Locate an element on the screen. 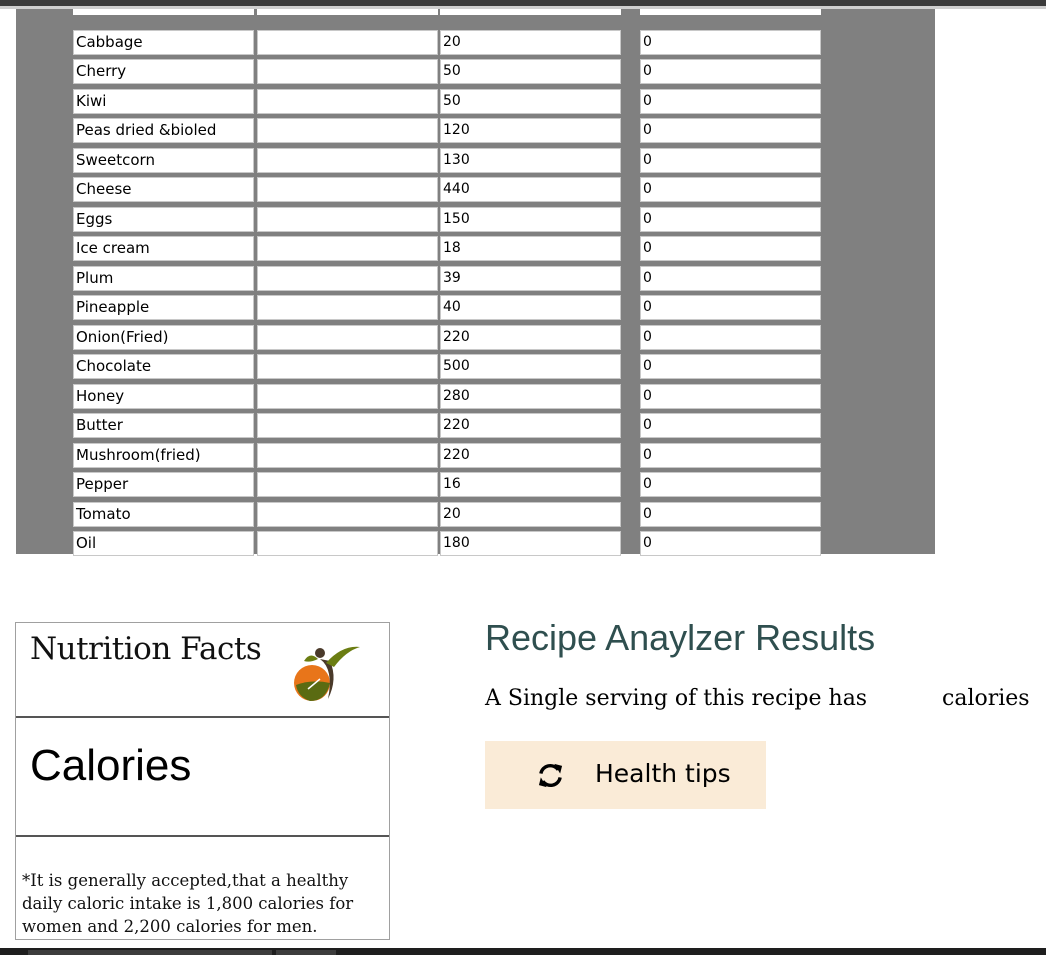  table-row: Kiwi 50 0 is located at coordinates (447, 101).